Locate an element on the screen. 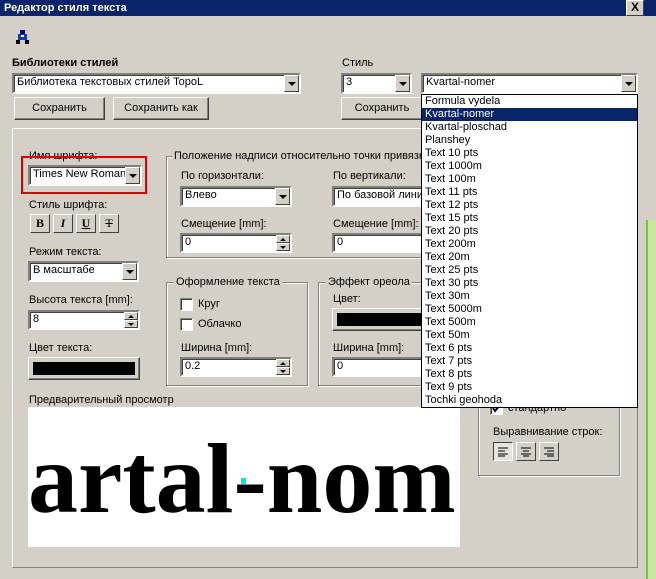 This screenshot has height=579, width=656. align-left-button is located at coordinates (503, 451).